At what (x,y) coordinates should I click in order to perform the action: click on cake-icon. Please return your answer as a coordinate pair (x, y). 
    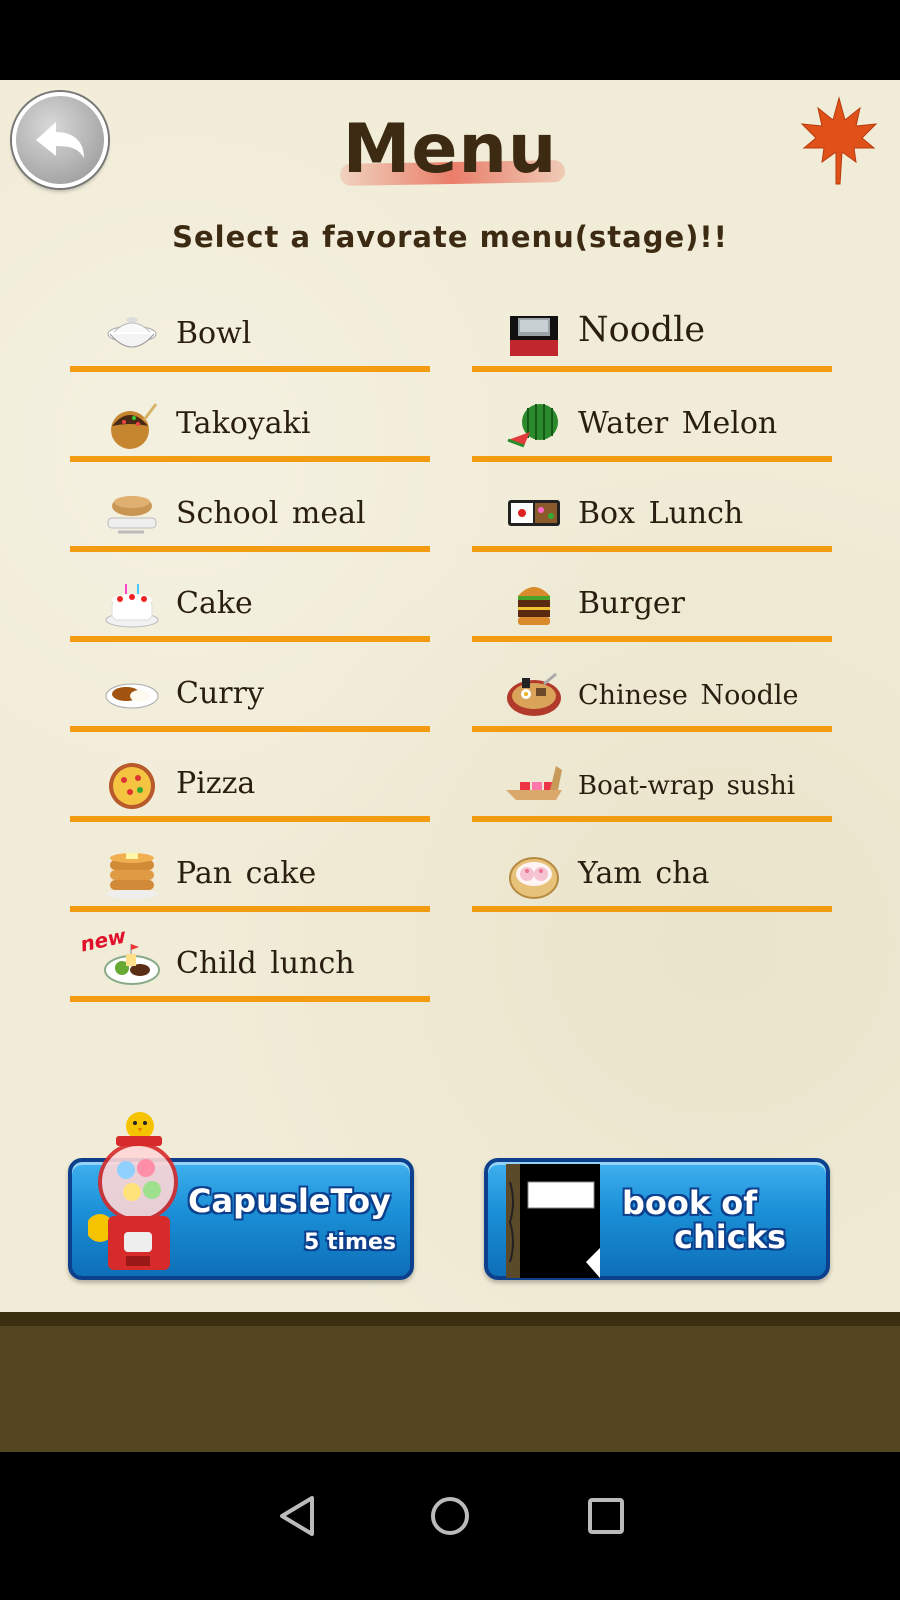
    Looking at the image, I should click on (132, 606).